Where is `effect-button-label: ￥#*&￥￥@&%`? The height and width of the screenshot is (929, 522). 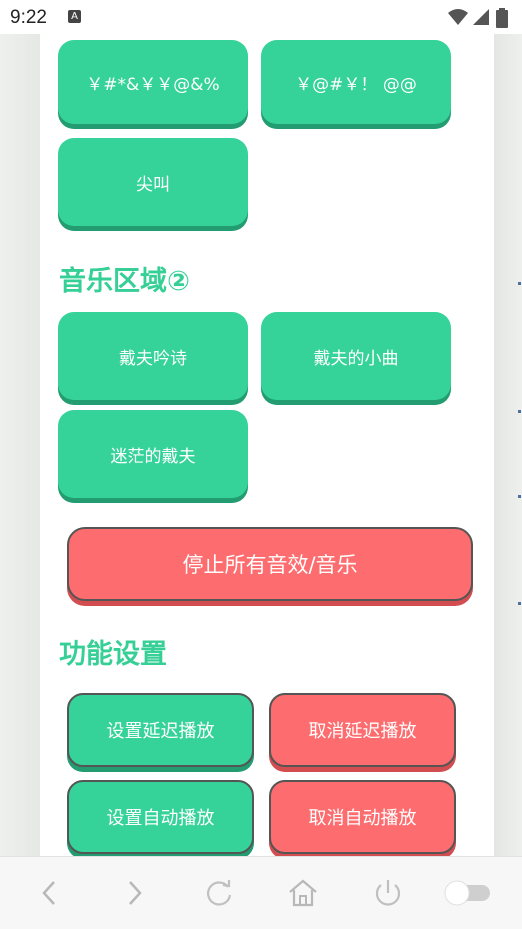
effect-button-label: ￥#*&￥￥@&% is located at coordinates (153, 84).